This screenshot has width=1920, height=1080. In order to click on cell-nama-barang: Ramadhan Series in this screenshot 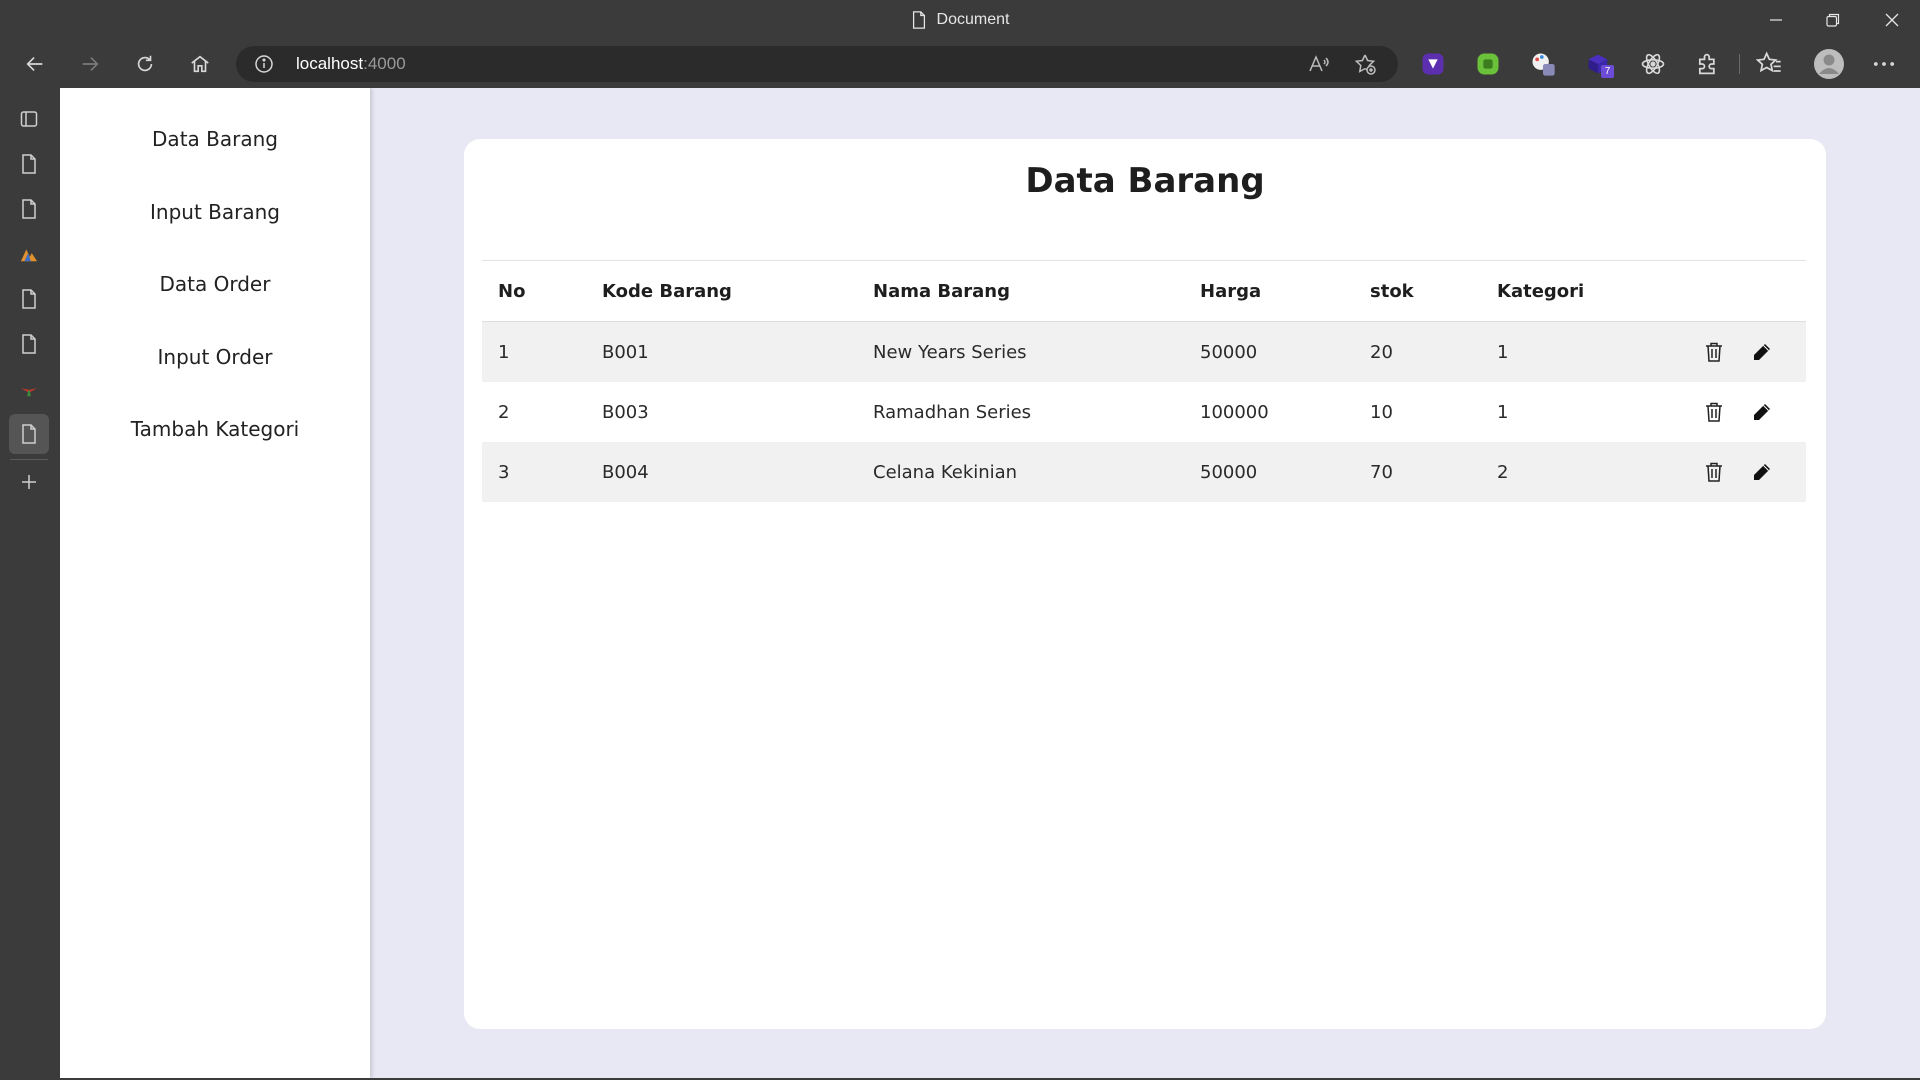, I will do `click(952, 412)`.